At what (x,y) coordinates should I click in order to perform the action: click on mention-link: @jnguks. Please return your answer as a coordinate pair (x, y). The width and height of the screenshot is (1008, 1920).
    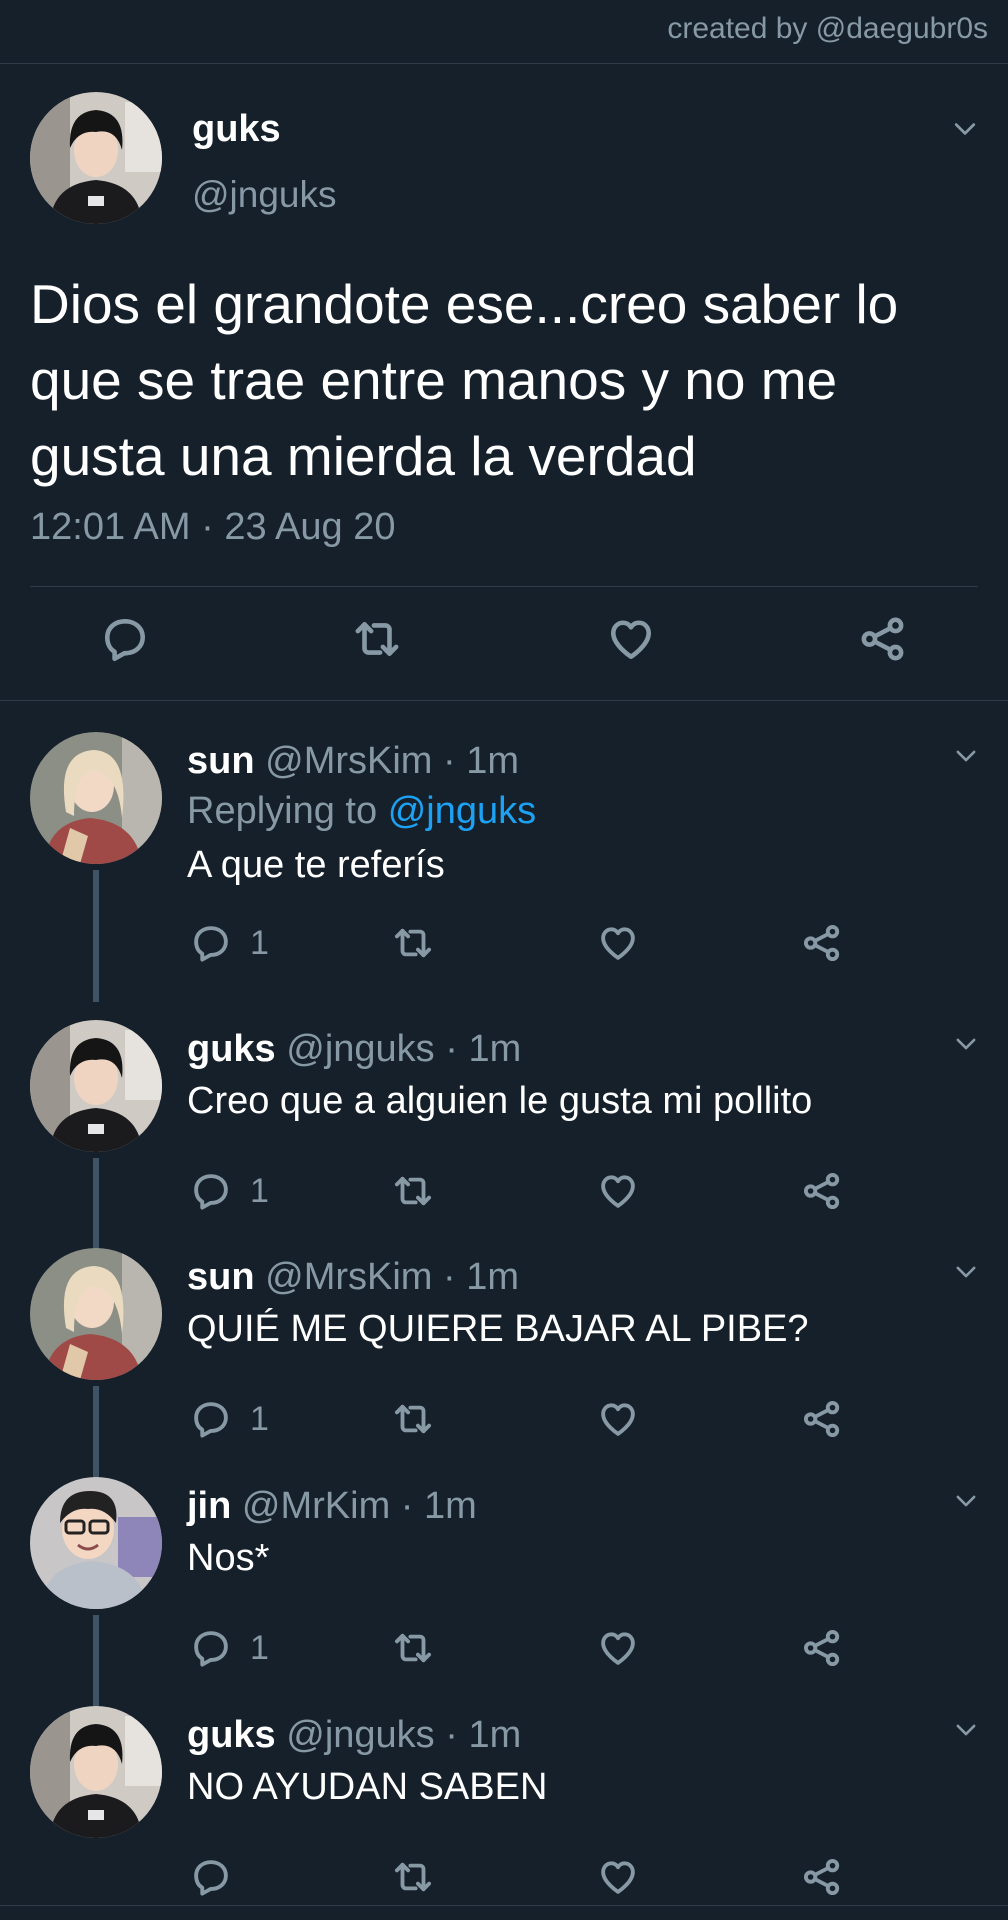
    Looking at the image, I should click on (462, 811).